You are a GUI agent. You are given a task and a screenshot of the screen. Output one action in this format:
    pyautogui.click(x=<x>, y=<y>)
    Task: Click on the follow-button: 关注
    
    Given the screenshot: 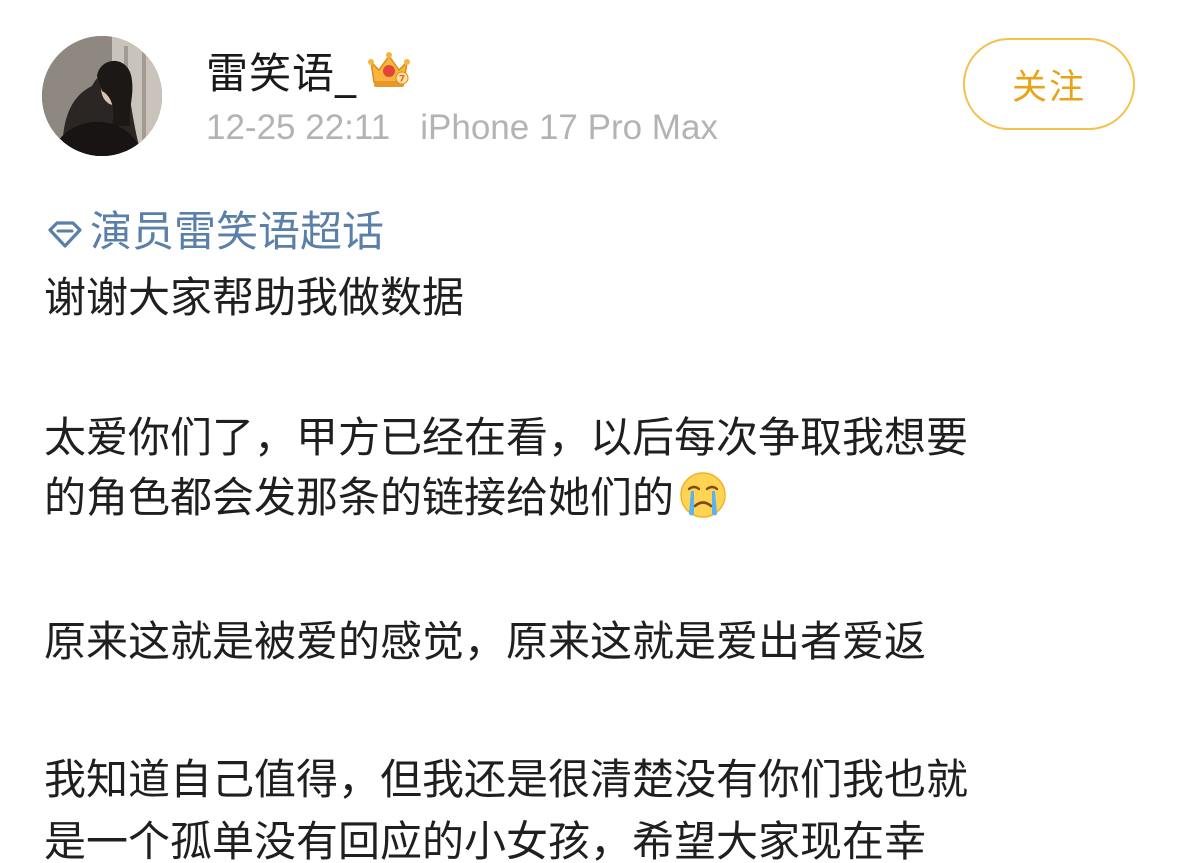 What is the action you would take?
    pyautogui.click(x=1049, y=84)
    